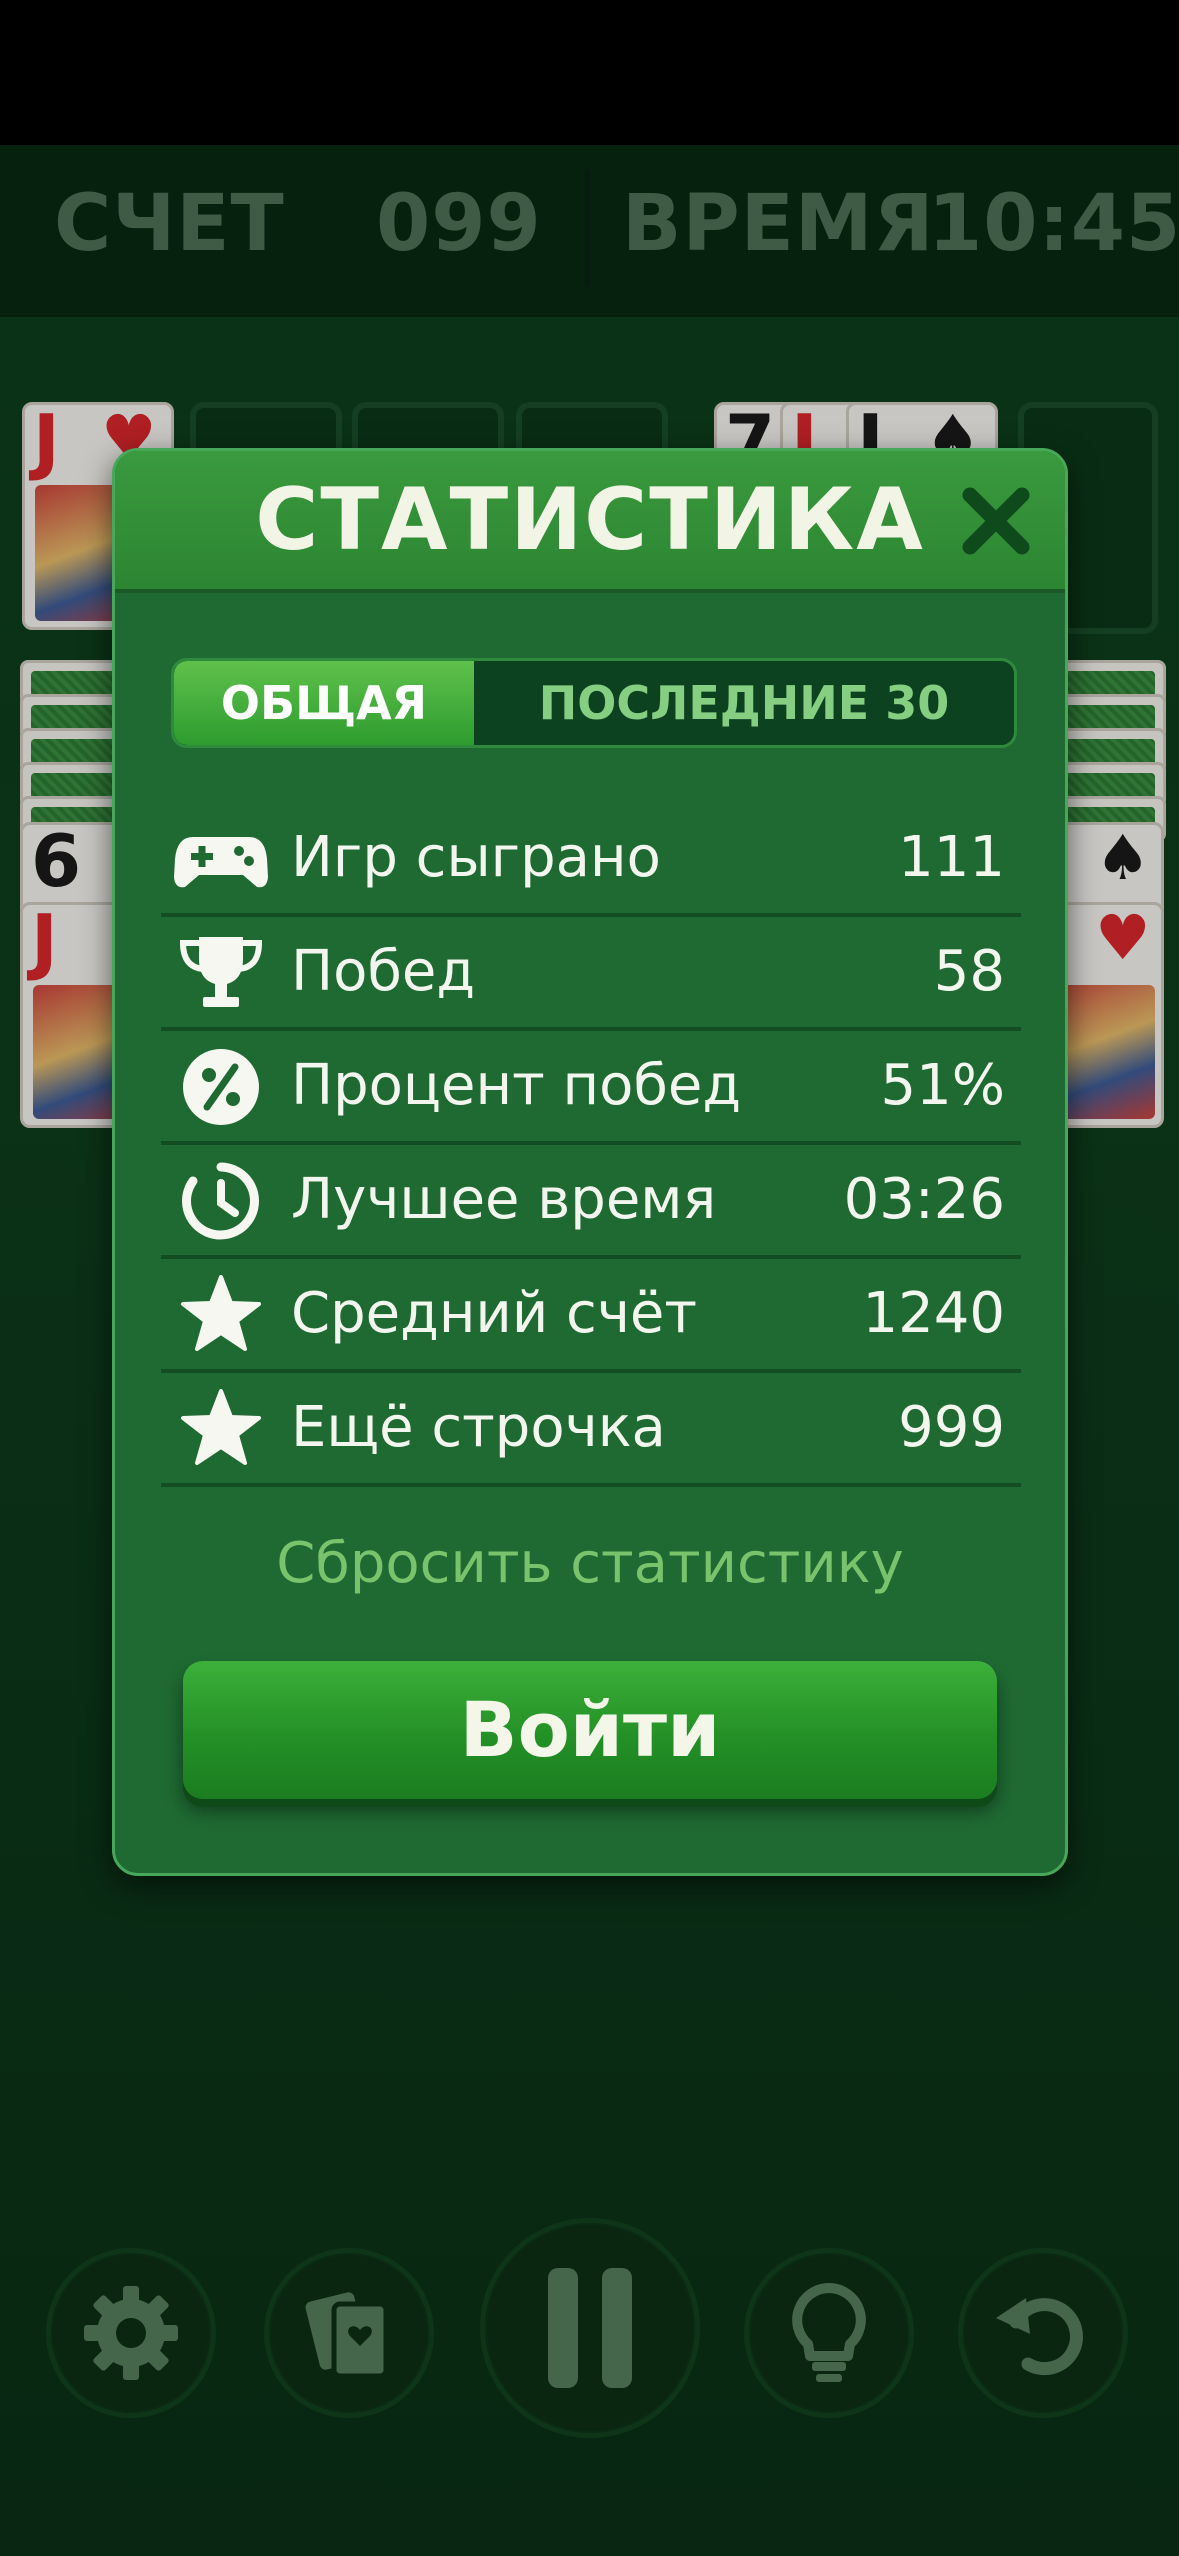 Image resolution: width=1179 pixels, height=2556 pixels. I want to click on cards-button, so click(349, 2333).